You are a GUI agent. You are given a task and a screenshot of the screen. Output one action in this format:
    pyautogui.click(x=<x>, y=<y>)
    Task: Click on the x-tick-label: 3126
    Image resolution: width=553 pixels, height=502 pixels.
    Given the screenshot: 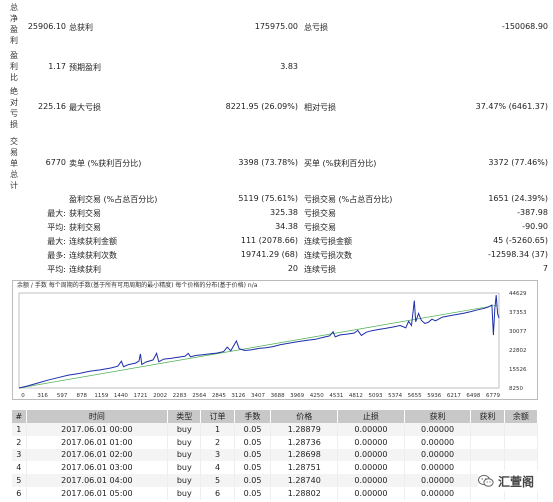 What is the action you would take?
    pyautogui.click(x=238, y=396)
    